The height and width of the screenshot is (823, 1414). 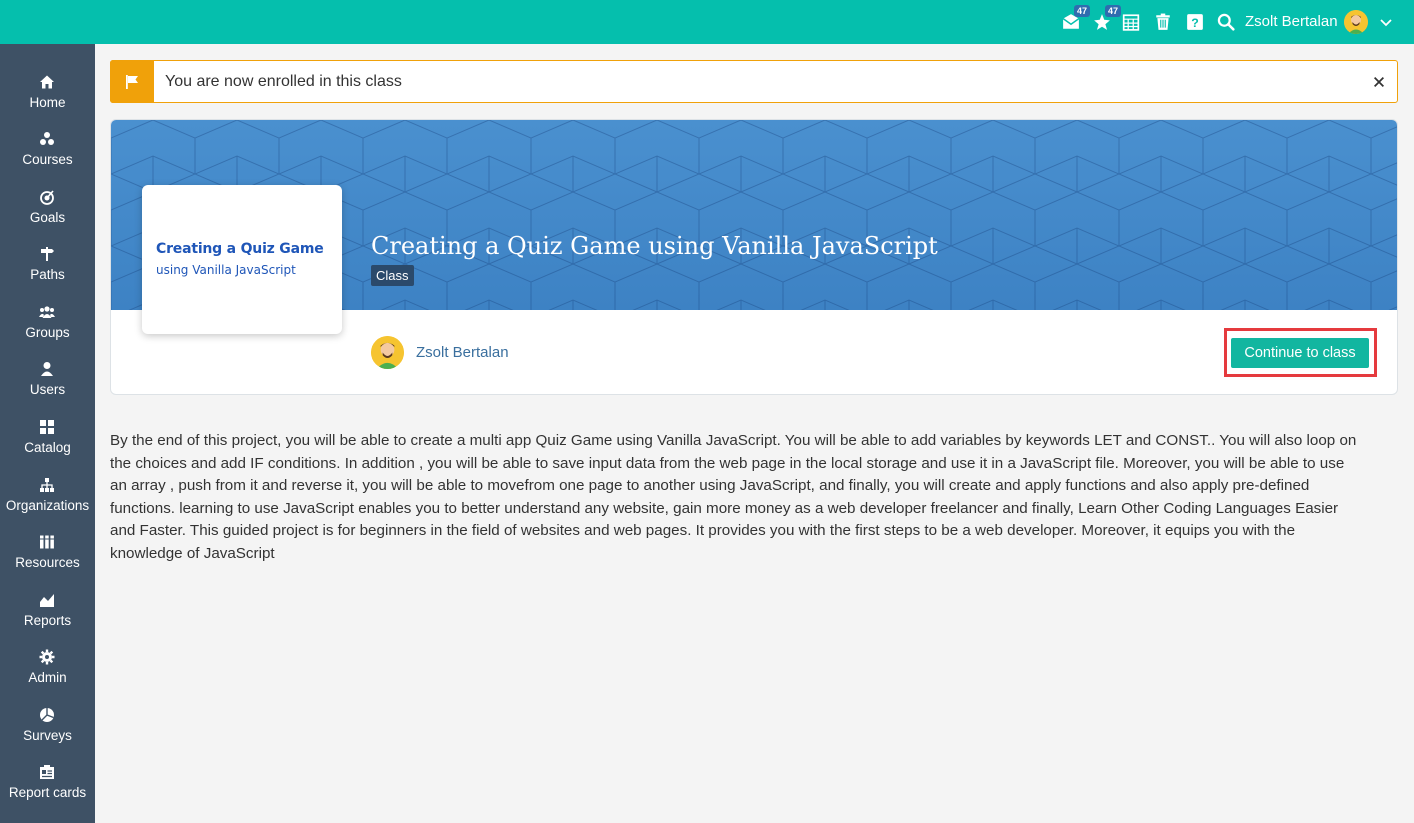 What do you see at coordinates (47, 734) in the screenshot?
I see `sidebar-item-surveys: Surveys` at bounding box center [47, 734].